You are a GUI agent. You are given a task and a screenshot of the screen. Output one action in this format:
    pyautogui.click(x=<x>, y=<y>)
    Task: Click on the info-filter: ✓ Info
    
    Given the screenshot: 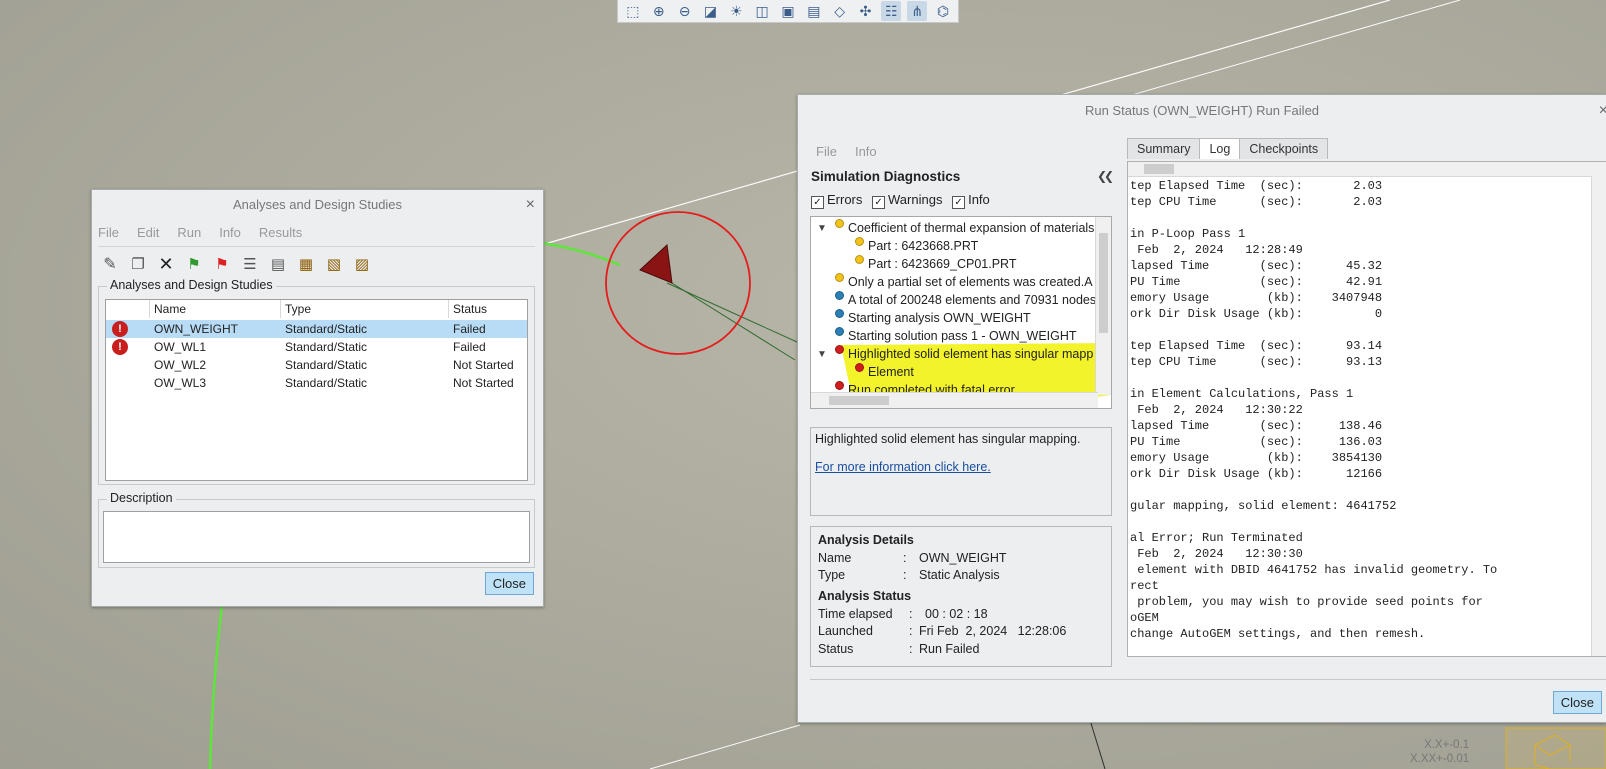 What is the action you would take?
    pyautogui.click(x=971, y=200)
    